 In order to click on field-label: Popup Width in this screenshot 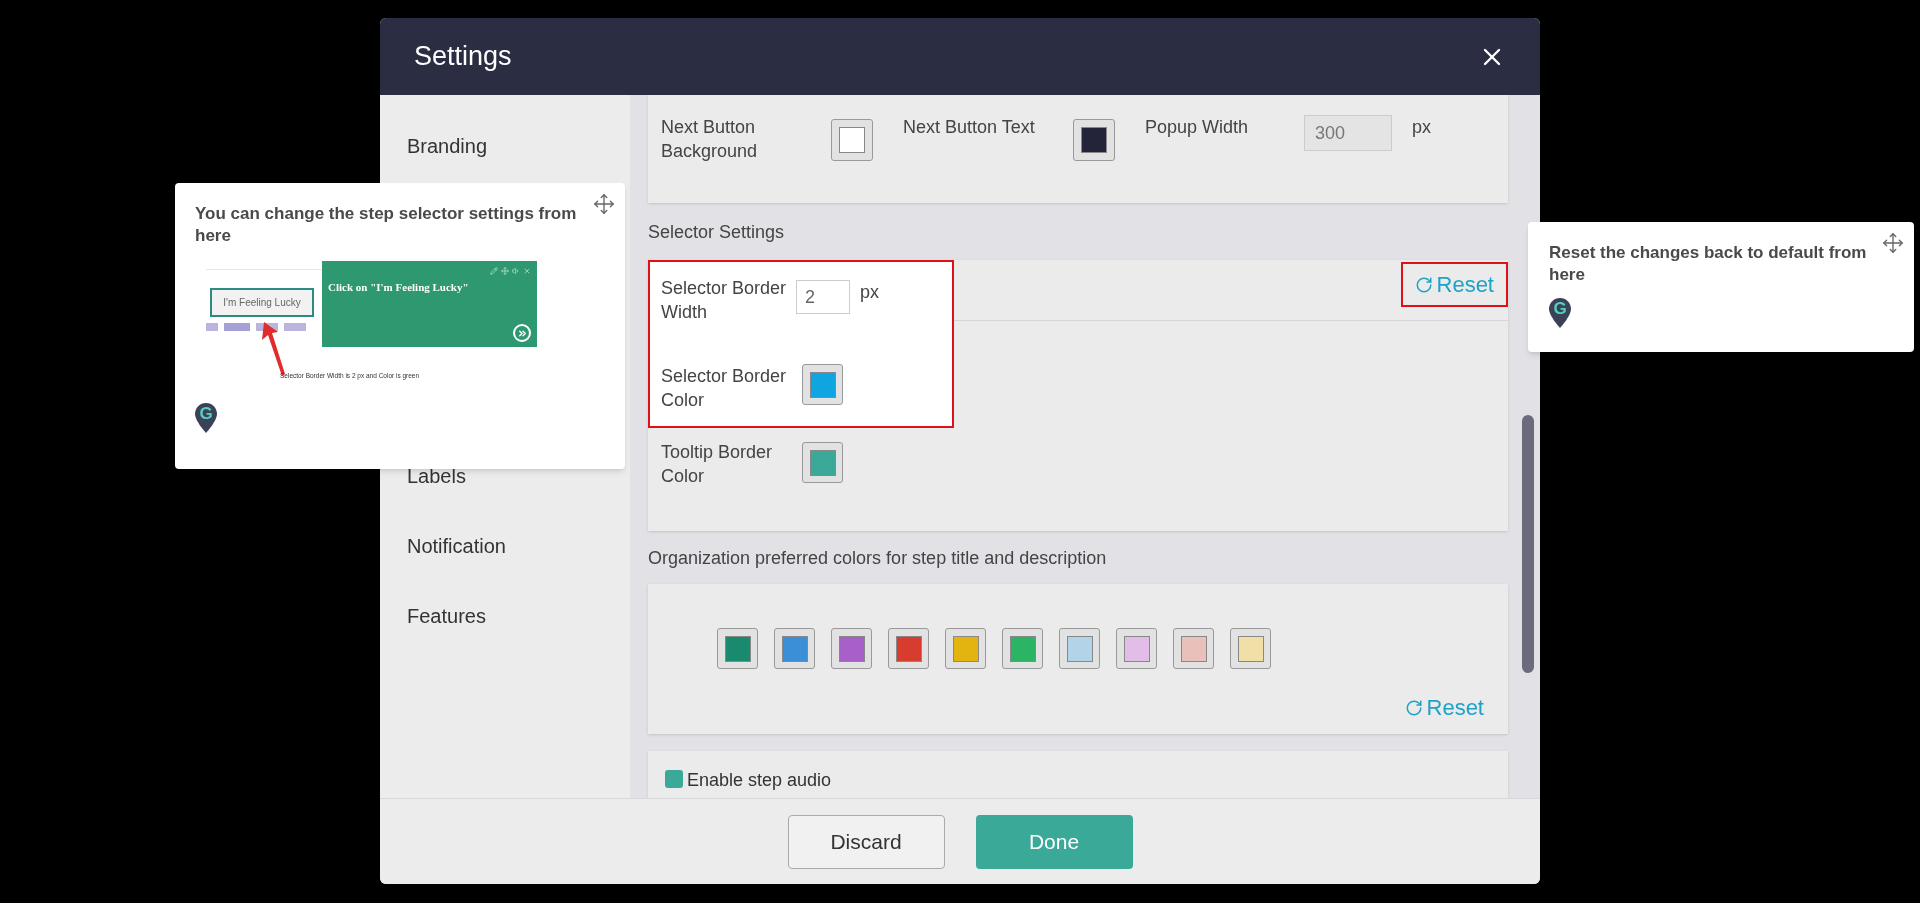, I will do `click(1197, 127)`.